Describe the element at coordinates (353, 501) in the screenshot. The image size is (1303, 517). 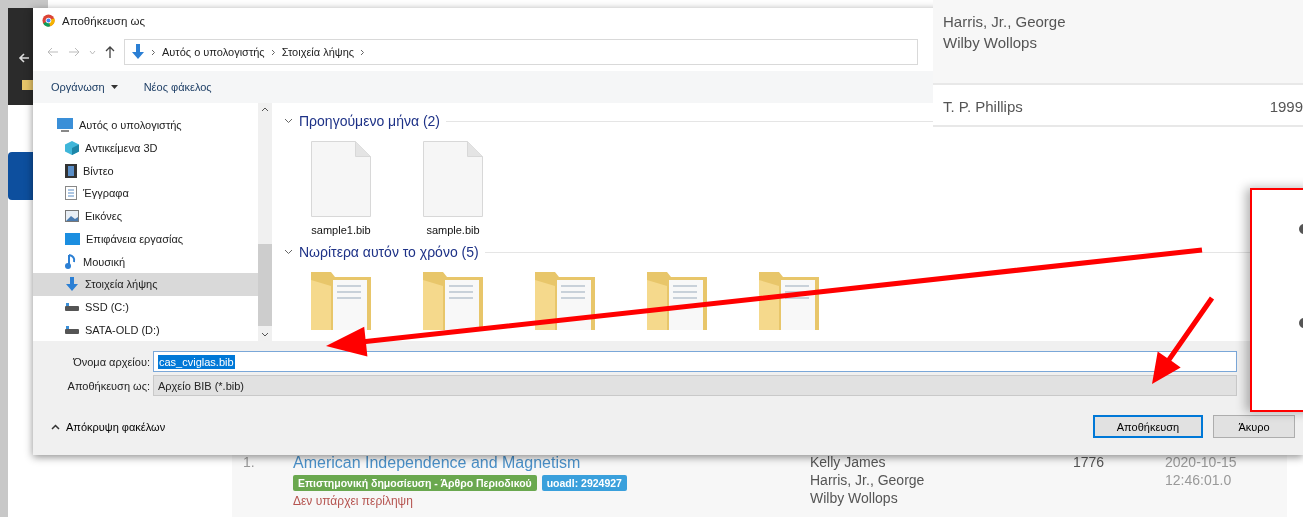
I see `no-abstract-note: Δεν υπάρχει περίληψη` at that location.